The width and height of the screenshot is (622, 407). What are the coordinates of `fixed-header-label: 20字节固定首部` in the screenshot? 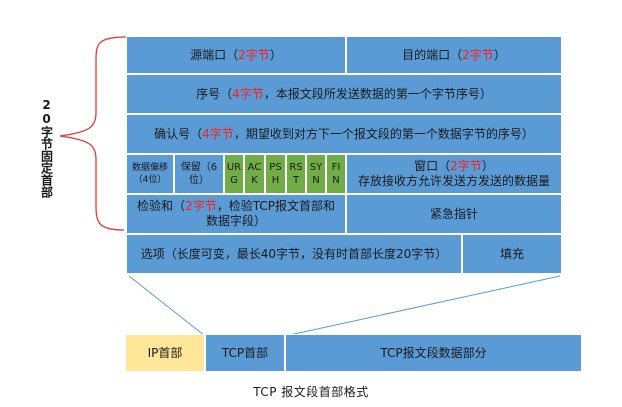 It's located at (46, 148).